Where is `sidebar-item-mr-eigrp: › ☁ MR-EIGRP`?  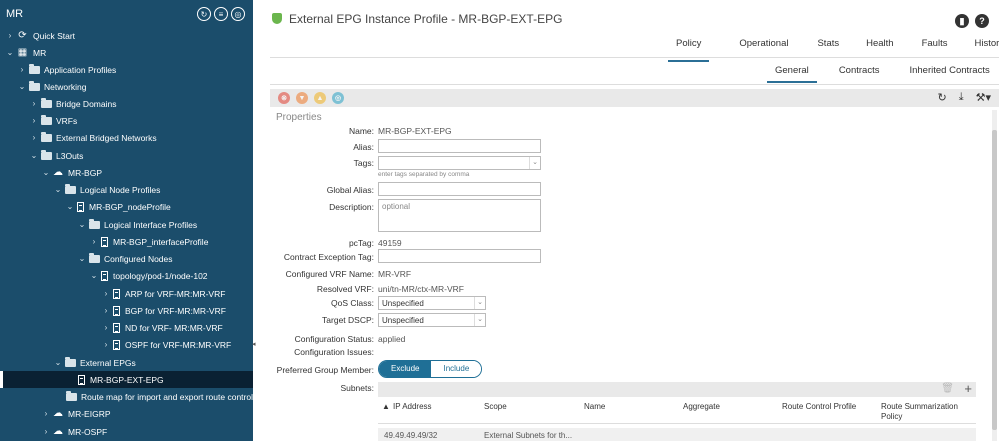 sidebar-item-mr-eigrp: › ☁ MR-EIGRP is located at coordinates (126, 413).